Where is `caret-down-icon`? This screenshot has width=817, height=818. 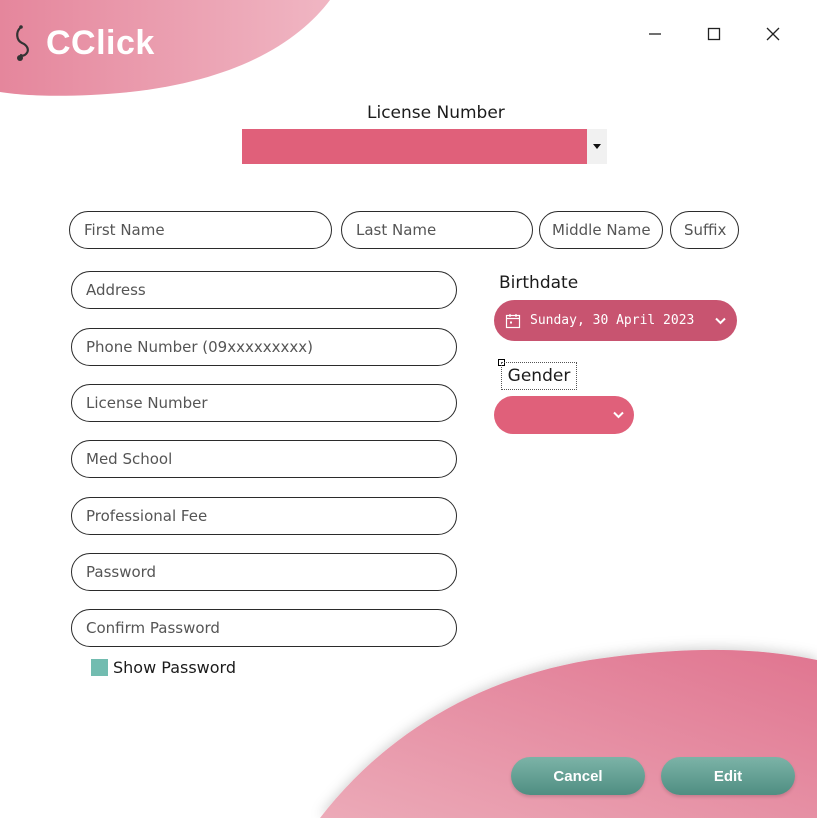 caret-down-icon is located at coordinates (597, 146).